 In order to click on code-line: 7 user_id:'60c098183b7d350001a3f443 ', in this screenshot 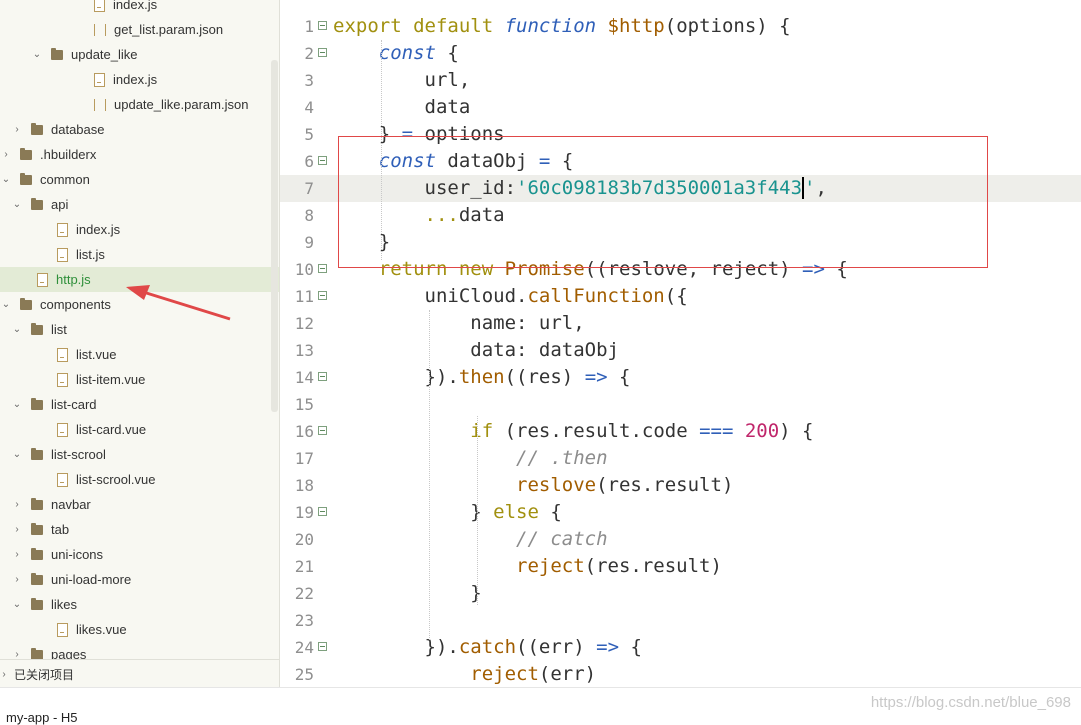, I will do `click(680, 188)`.